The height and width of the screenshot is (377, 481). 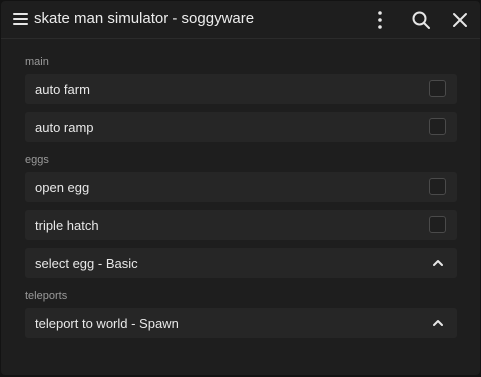 What do you see at coordinates (46, 296) in the screenshot?
I see `section-label-teleports: teleports` at bounding box center [46, 296].